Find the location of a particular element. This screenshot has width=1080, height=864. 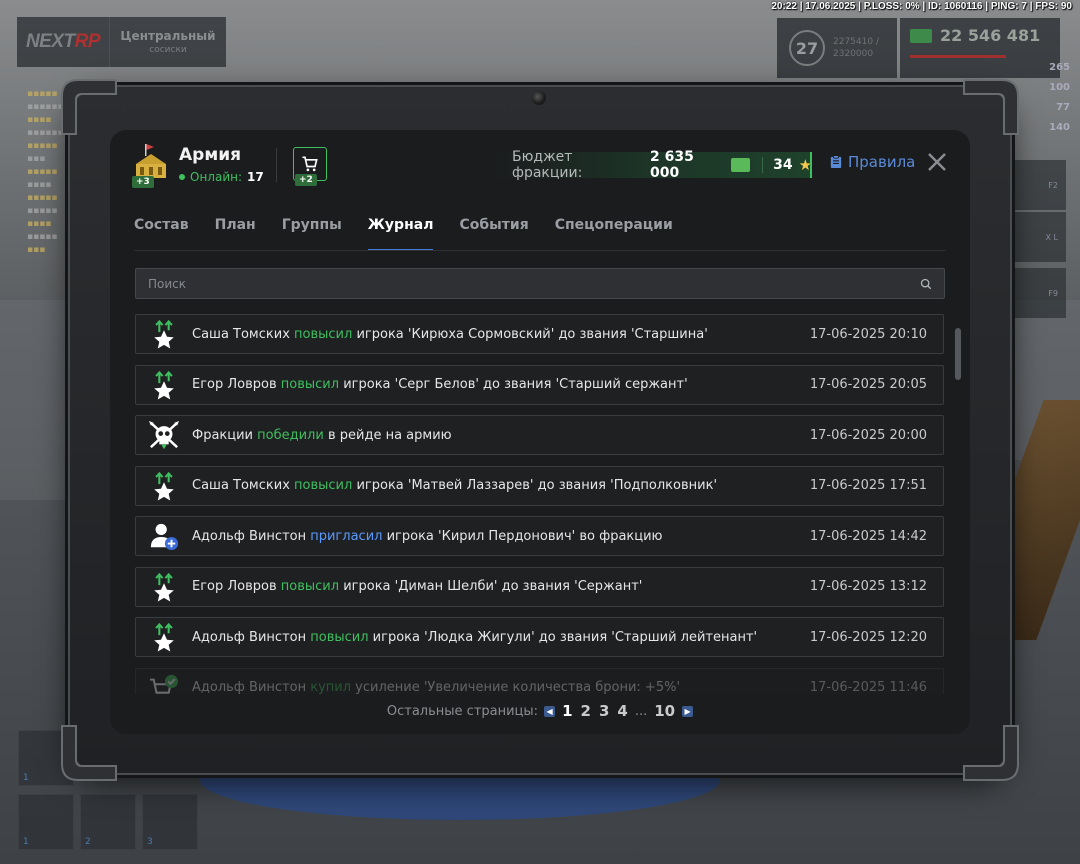

money-display: 22 546 481 is located at coordinates (980, 35).